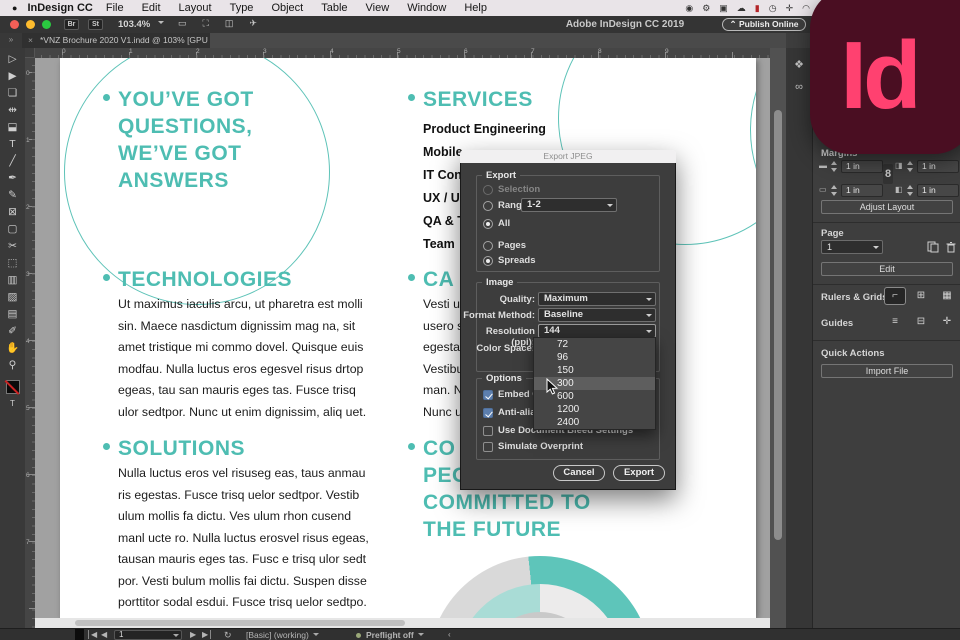 This screenshot has height=640, width=960. I want to click on scroll-left-icon: ‹, so click(449, 634).